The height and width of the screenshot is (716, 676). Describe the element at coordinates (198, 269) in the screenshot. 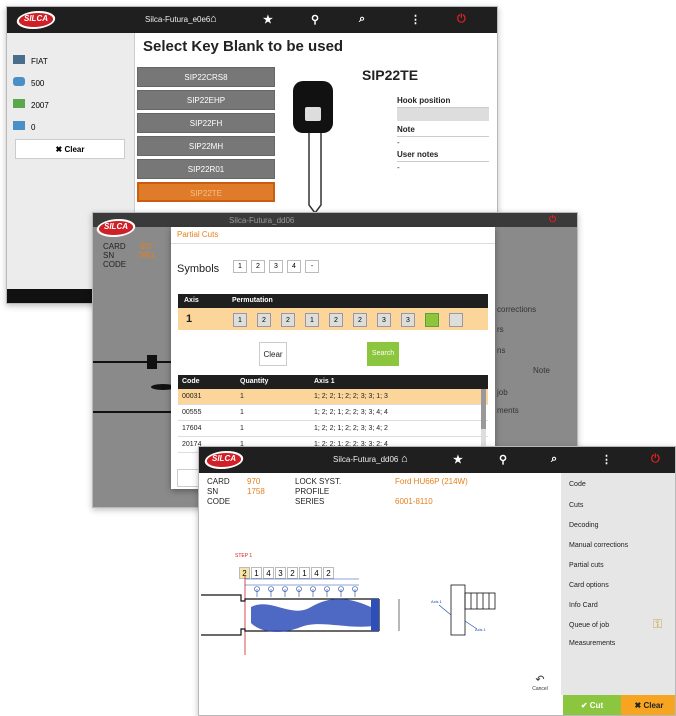

I see `symbols-label: Symbols` at that location.